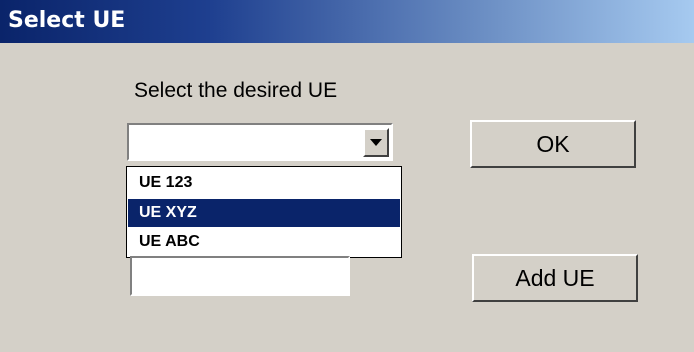  I want to click on ue-combobox, so click(260, 142).